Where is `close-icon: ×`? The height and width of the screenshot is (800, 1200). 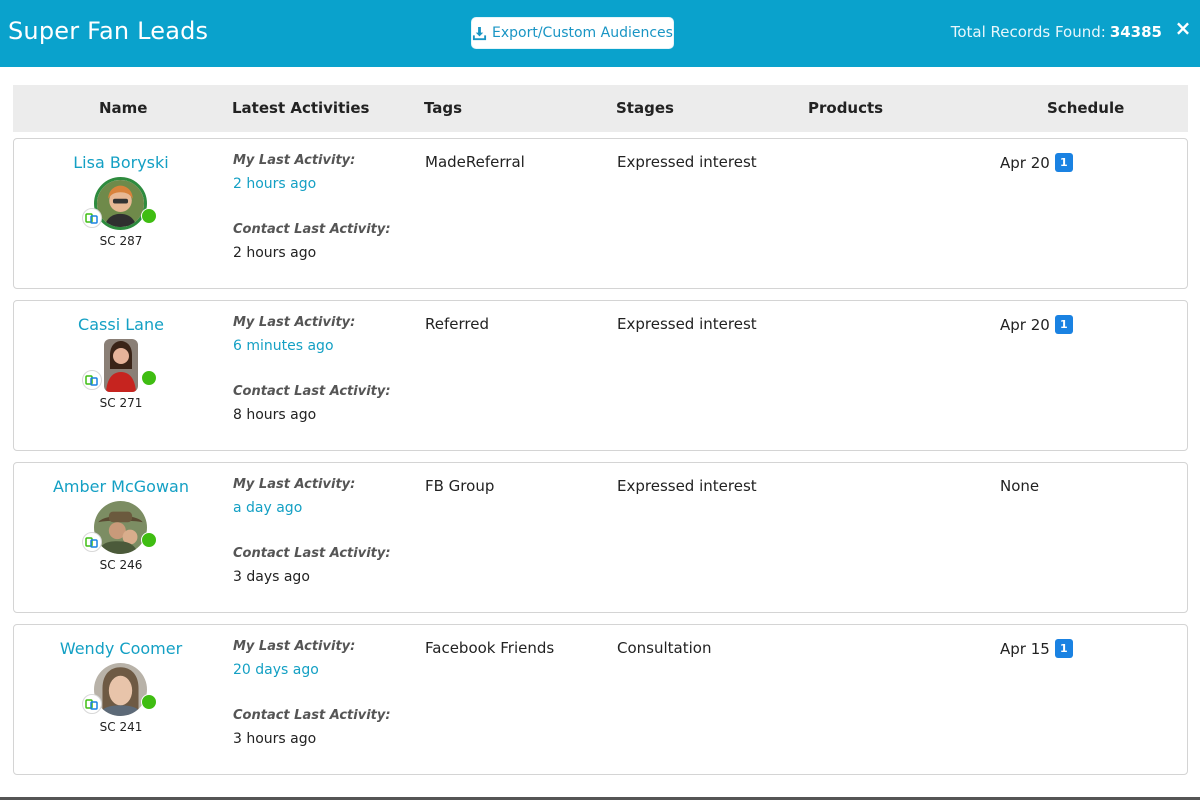 close-icon: × is located at coordinates (1183, 28).